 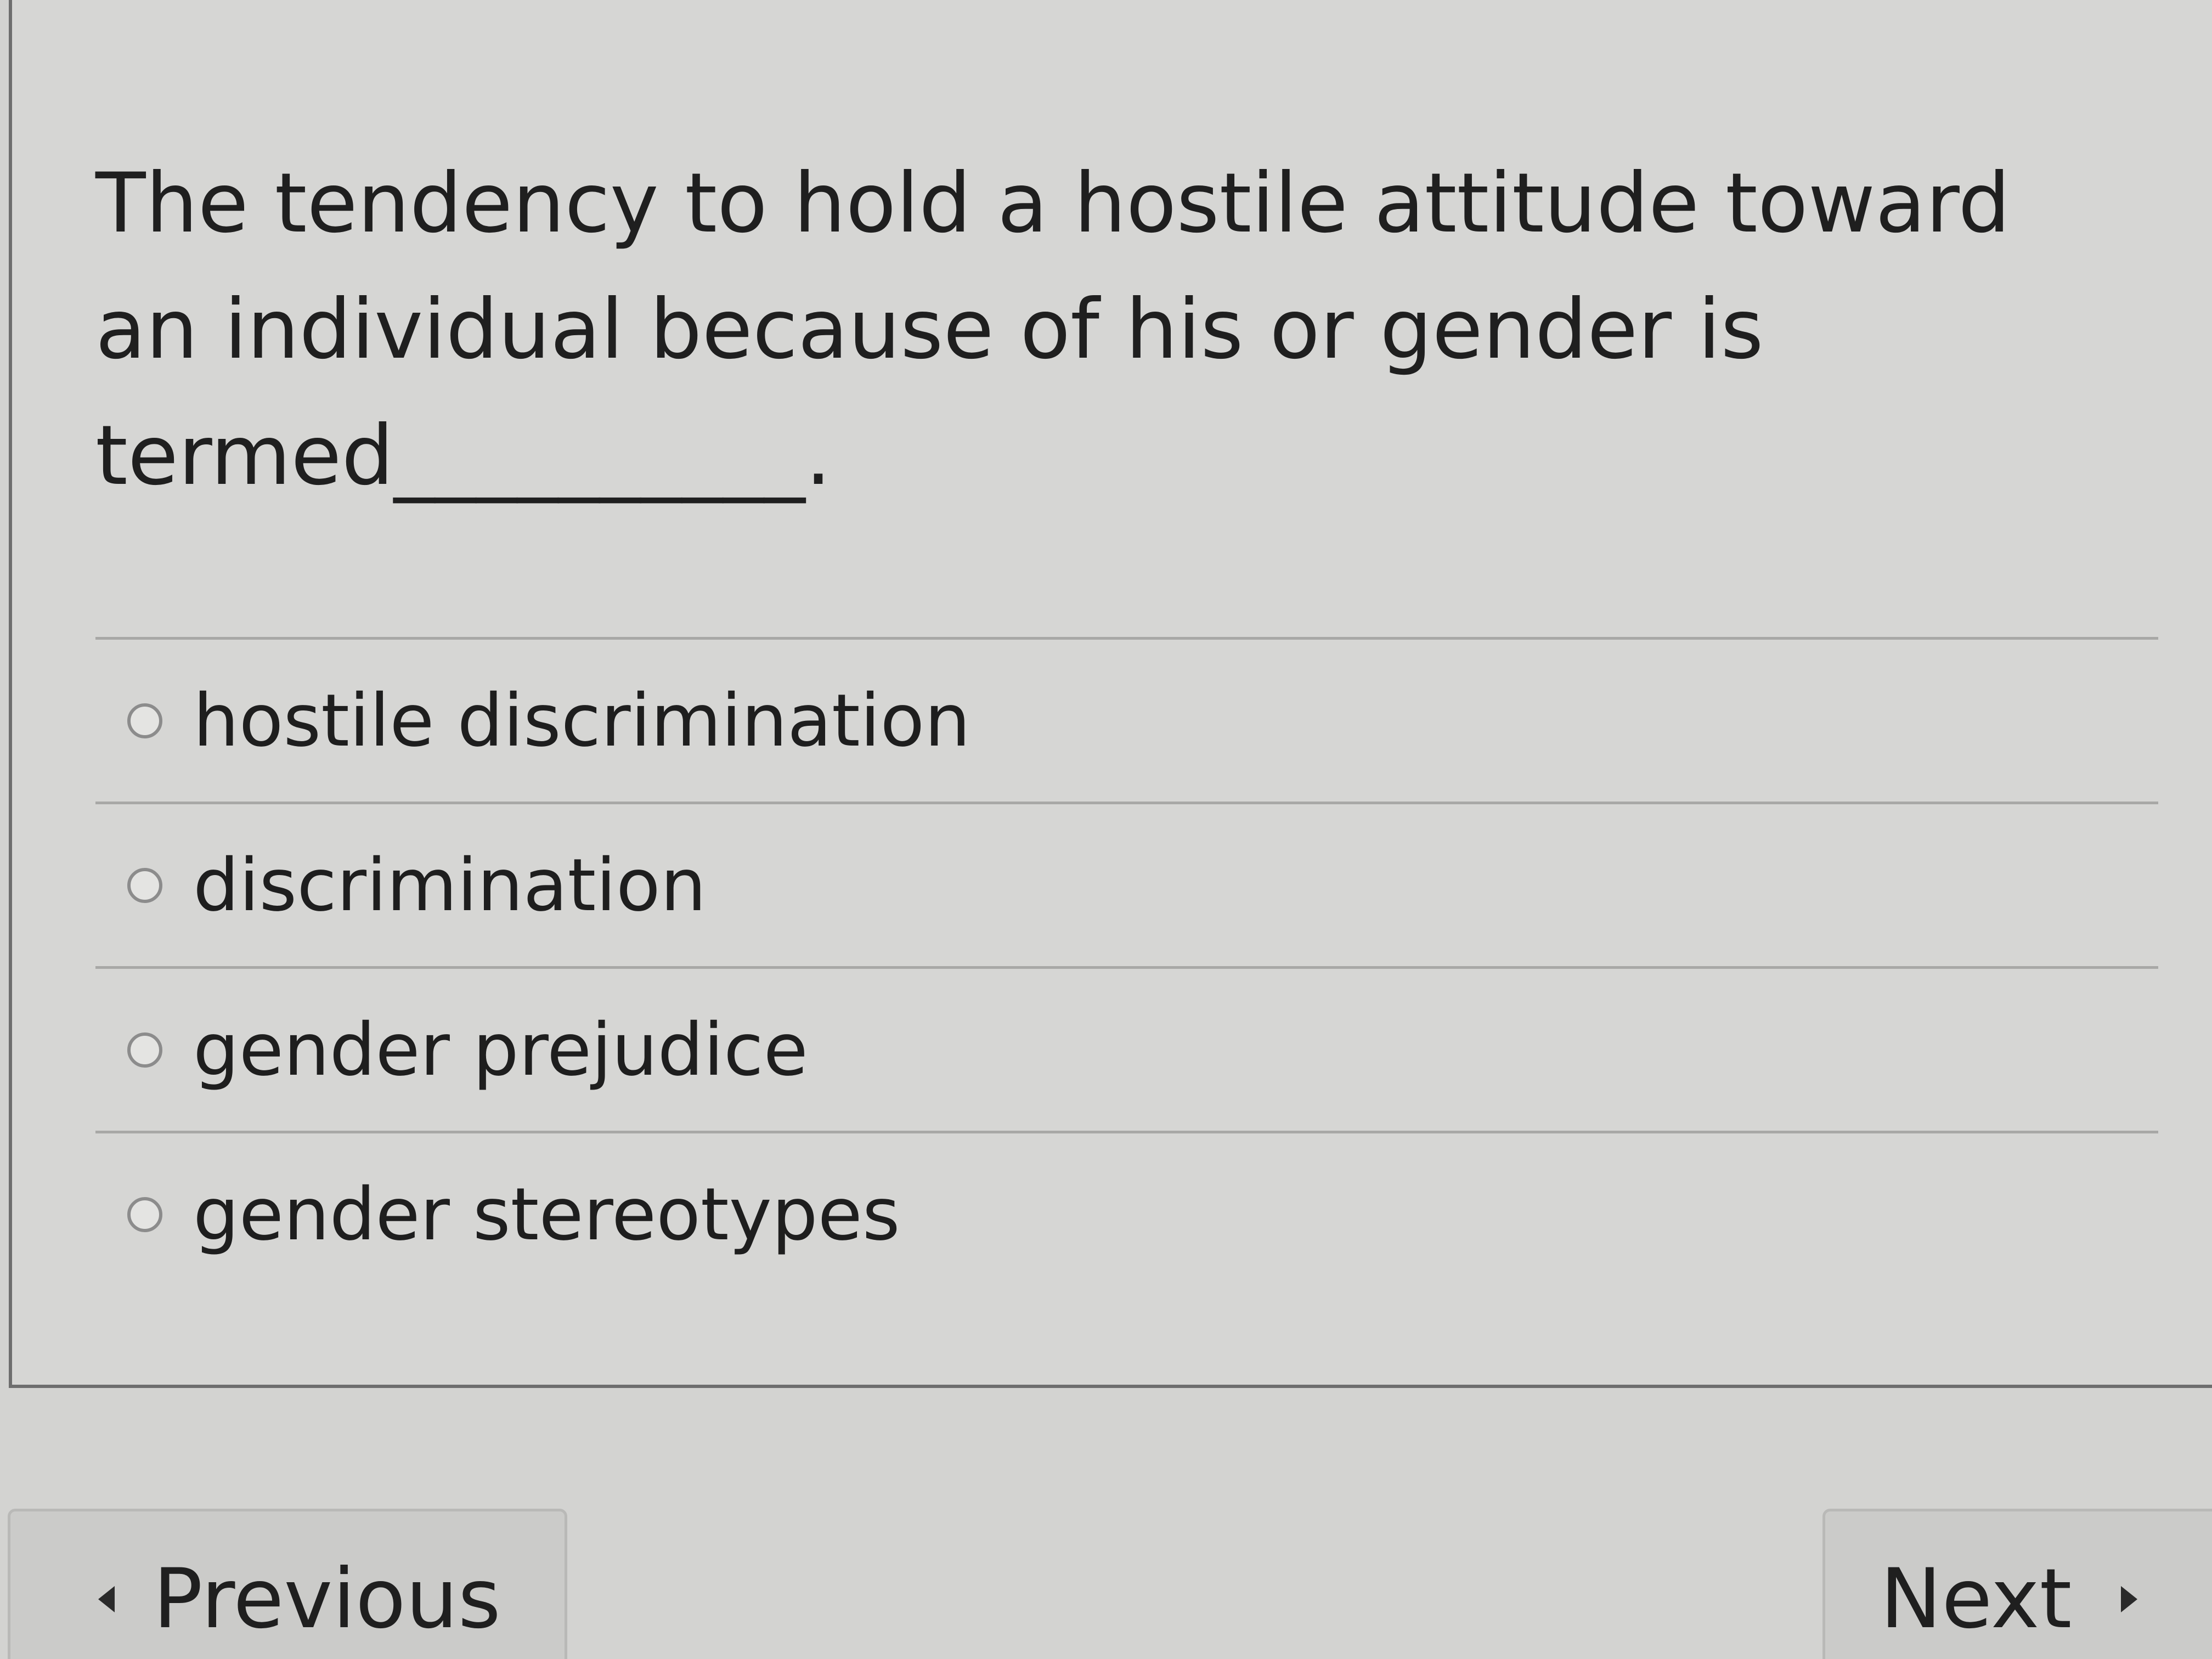 What do you see at coordinates (327, 1599) in the screenshot?
I see `previous-label: Previous` at bounding box center [327, 1599].